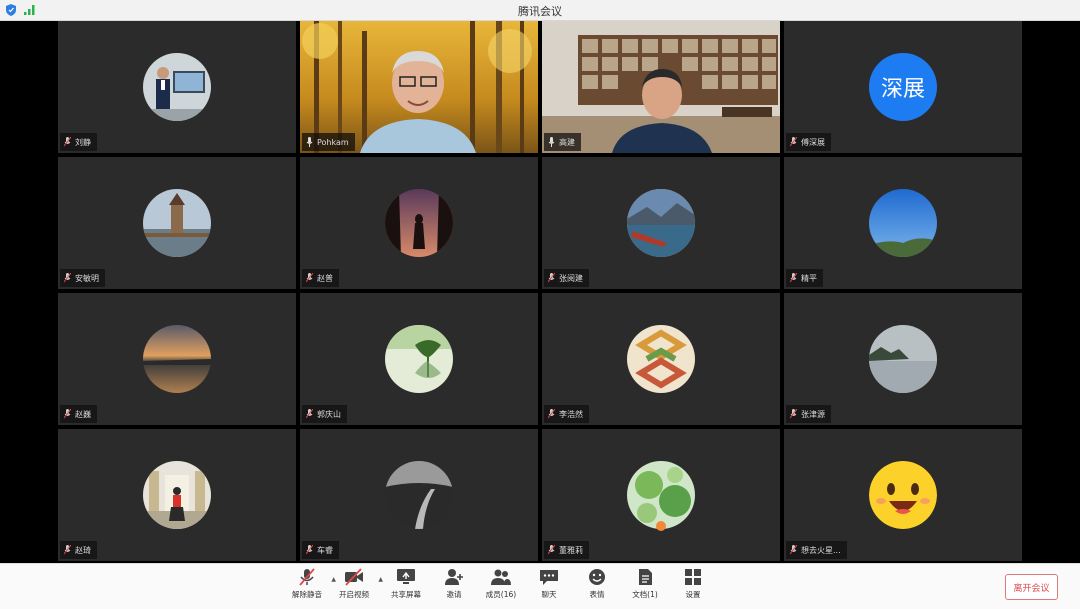 The height and width of the screenshot is (609, 1080). Describe the element at coordinates (354, 594) in the screenshot. I see `start-video-label: 开启视频` at that location.